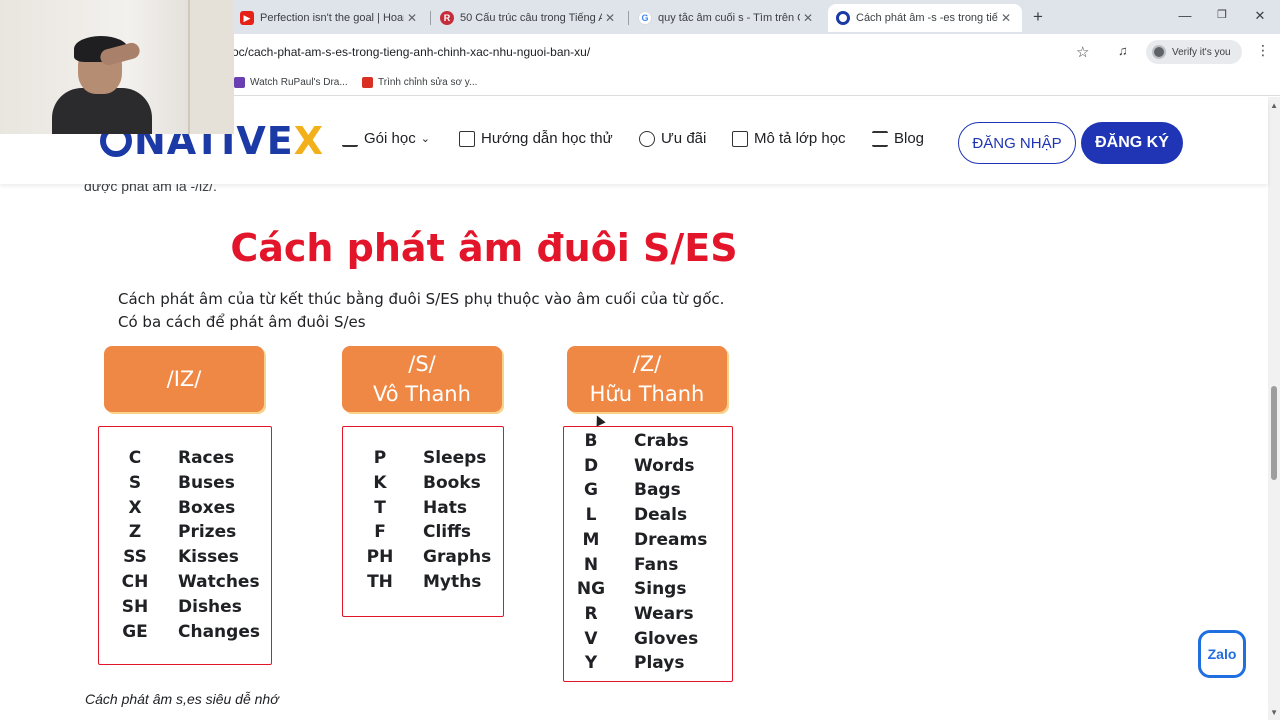  Describe the element at coordinates (1274, 712) in the screenshot. I see `scroll-down-icon: ▼` at that location.